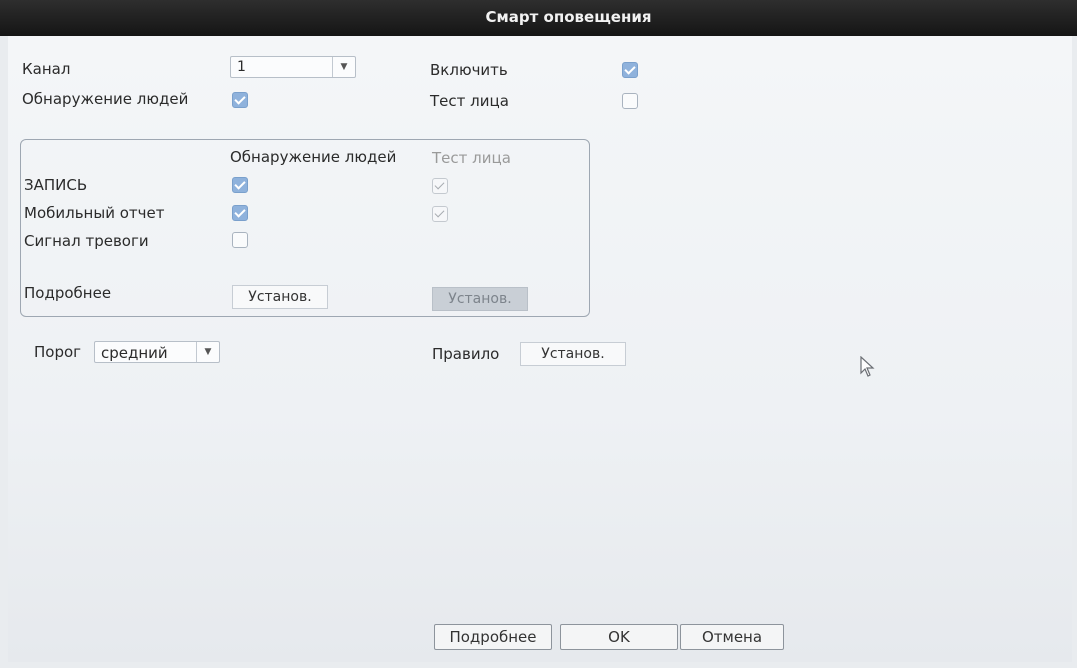 This screenshot has height=668, width=1077. What do you see at coordinates (313, 157) in the screenshot?
I see `column-header-people: Обнаружение людей` at bounding box center [313, 157].